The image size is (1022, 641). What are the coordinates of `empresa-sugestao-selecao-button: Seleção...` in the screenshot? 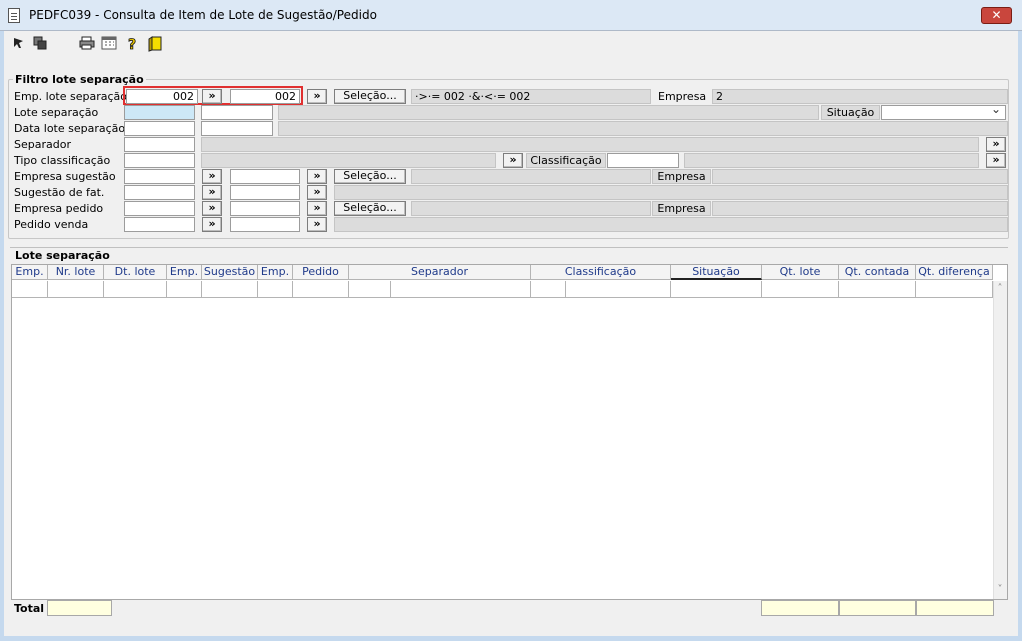 It's located at (370, 176).